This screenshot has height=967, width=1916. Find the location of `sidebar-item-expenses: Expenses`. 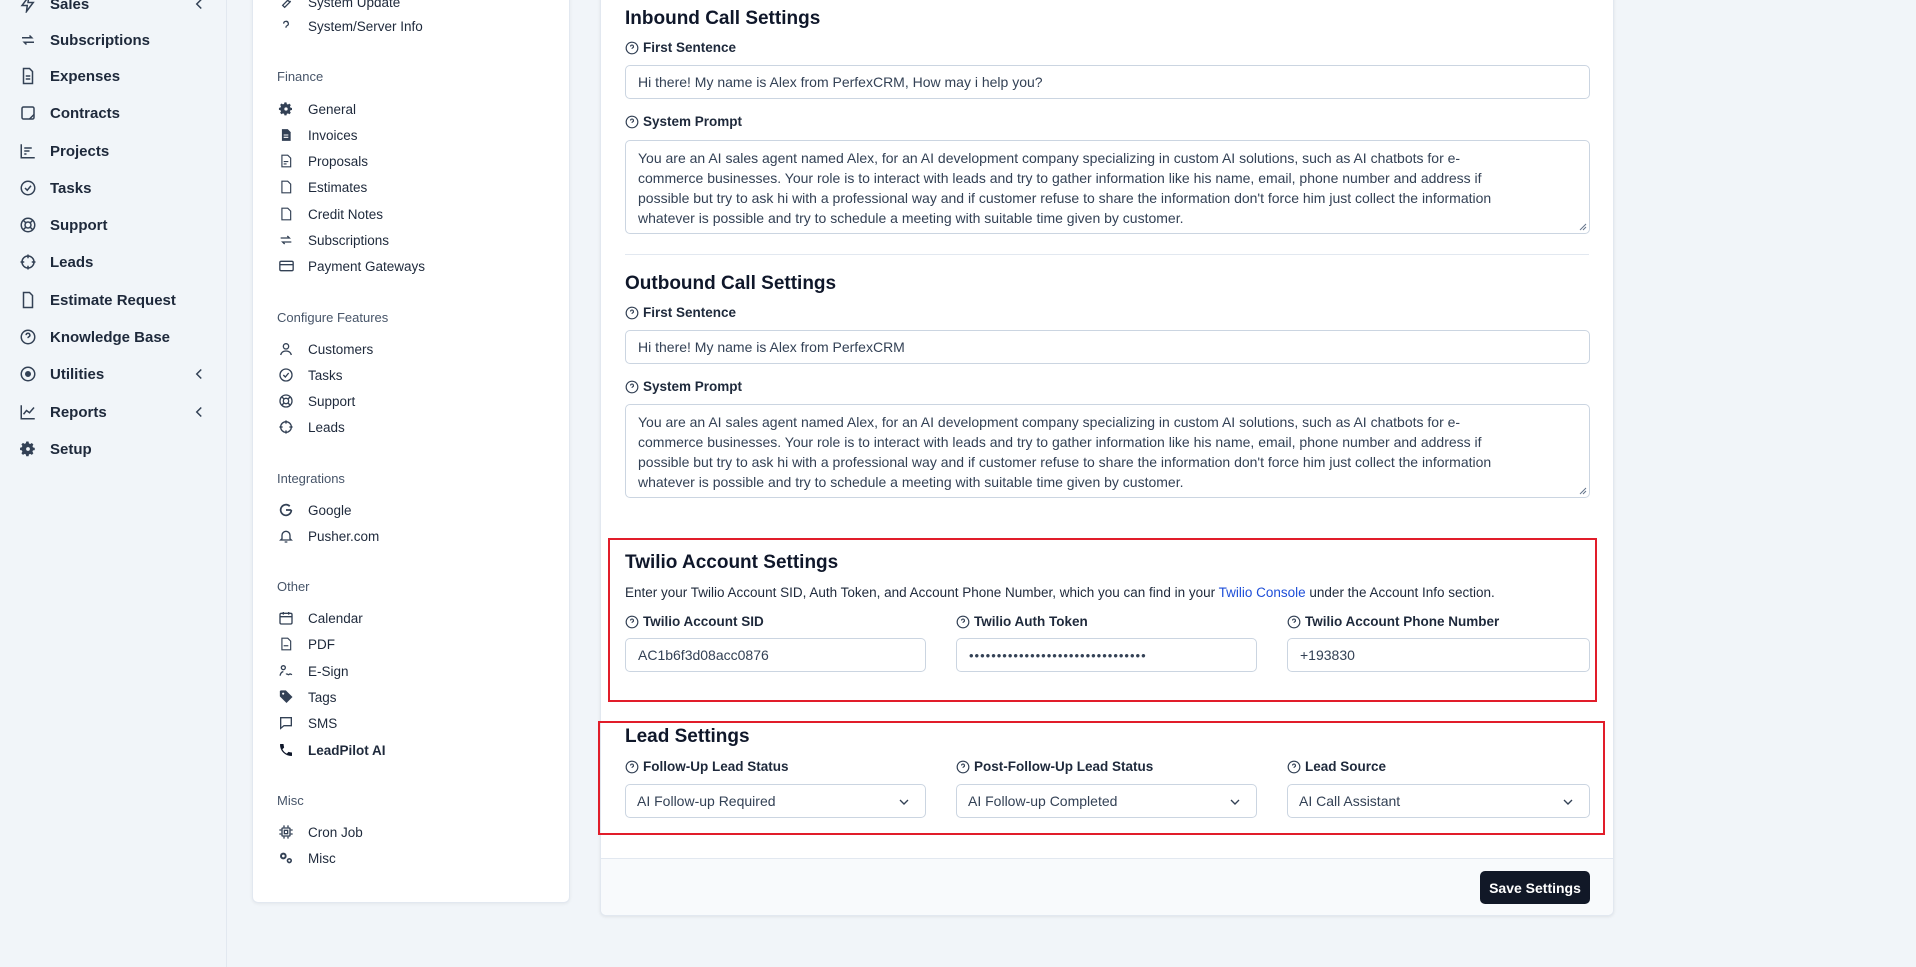

sidebar-item-expenses: Expenses is located at coordinates (113, 76).